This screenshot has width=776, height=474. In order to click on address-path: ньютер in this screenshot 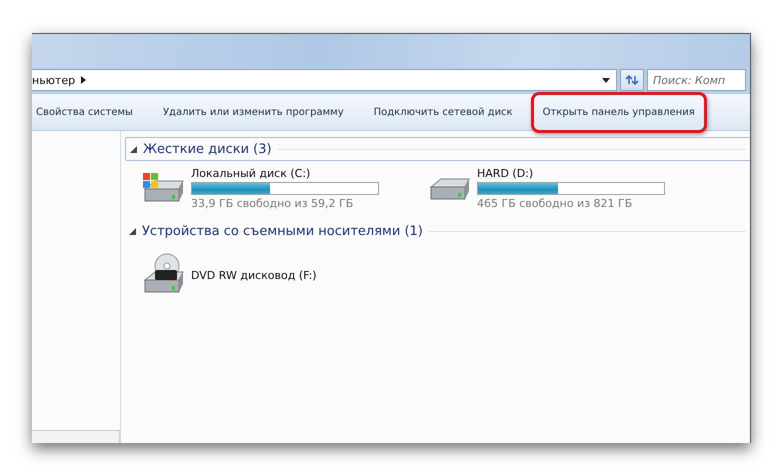, I will do `click(54, 80)`.